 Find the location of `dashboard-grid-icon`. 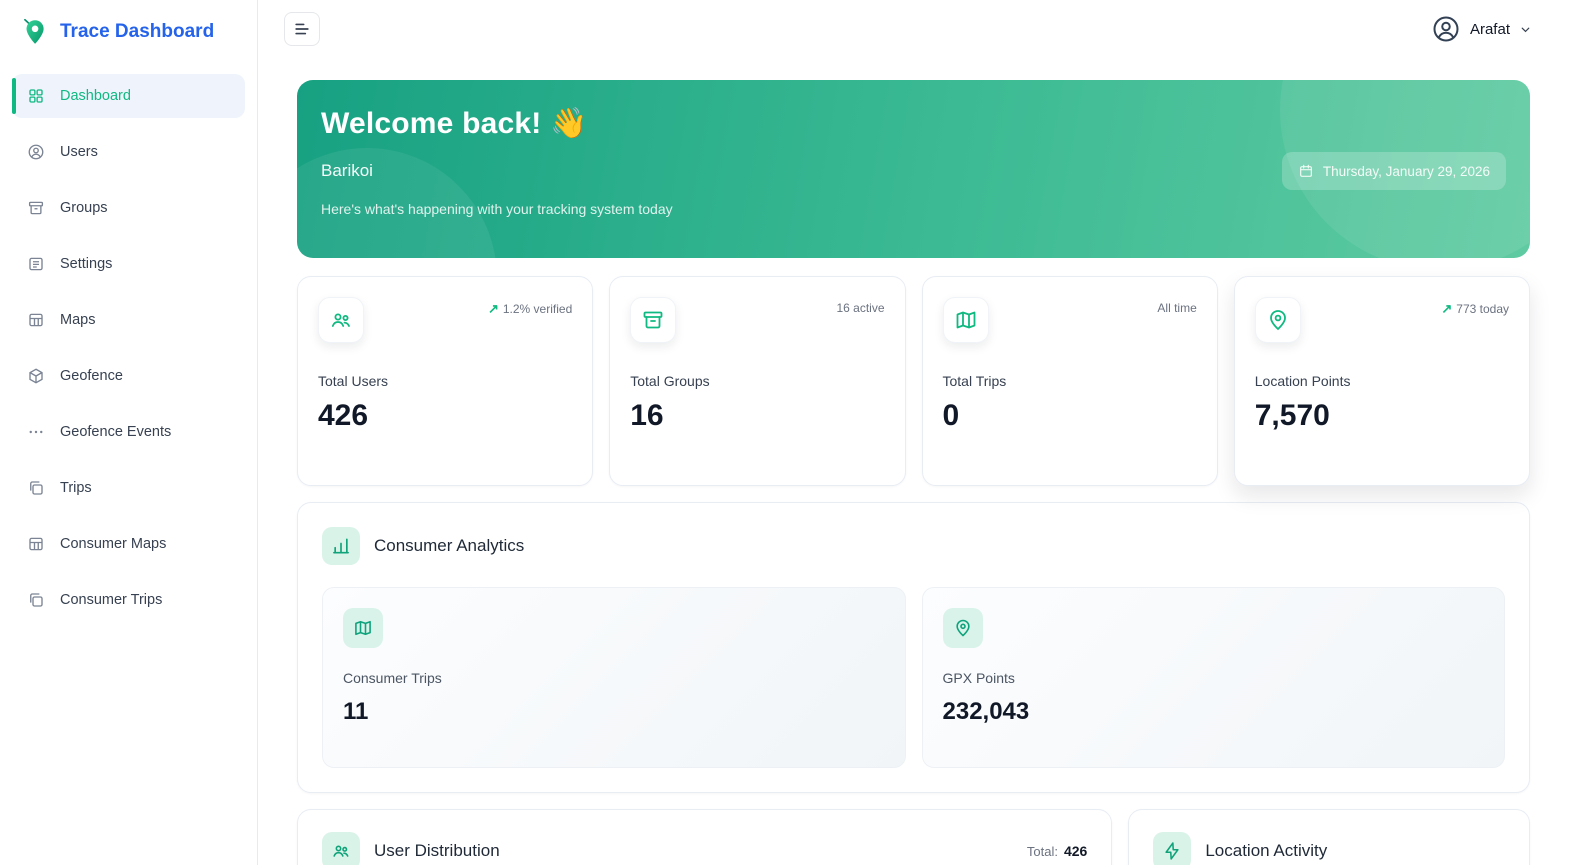

dashboard-grid-icon is located at coordinates (36, 96).